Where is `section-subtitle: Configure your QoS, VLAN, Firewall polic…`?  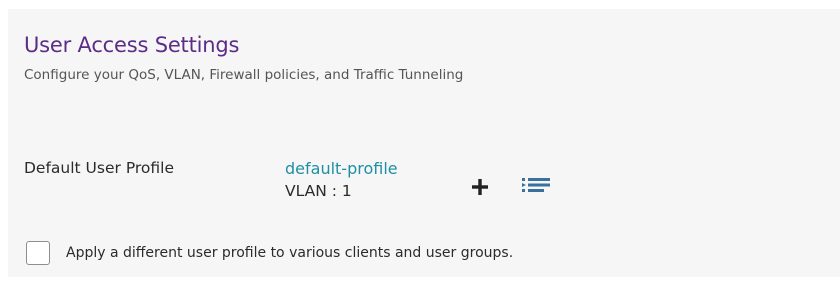
section-subtitle: Configure your QoS, VLAN, Firewall polic… is located at coordinates (244, 75).